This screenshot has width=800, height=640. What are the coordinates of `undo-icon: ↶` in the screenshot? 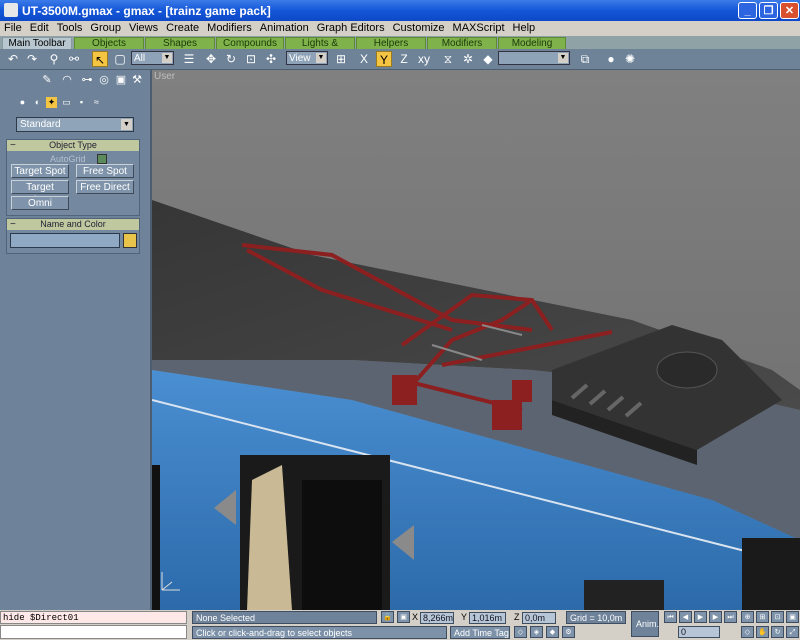 It's located at (13, 59).